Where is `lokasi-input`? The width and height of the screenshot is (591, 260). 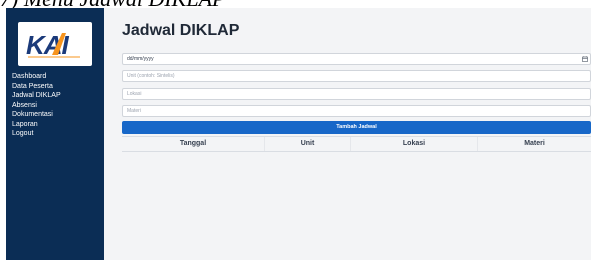
lokasi-input is located at coordinates (356, 94).